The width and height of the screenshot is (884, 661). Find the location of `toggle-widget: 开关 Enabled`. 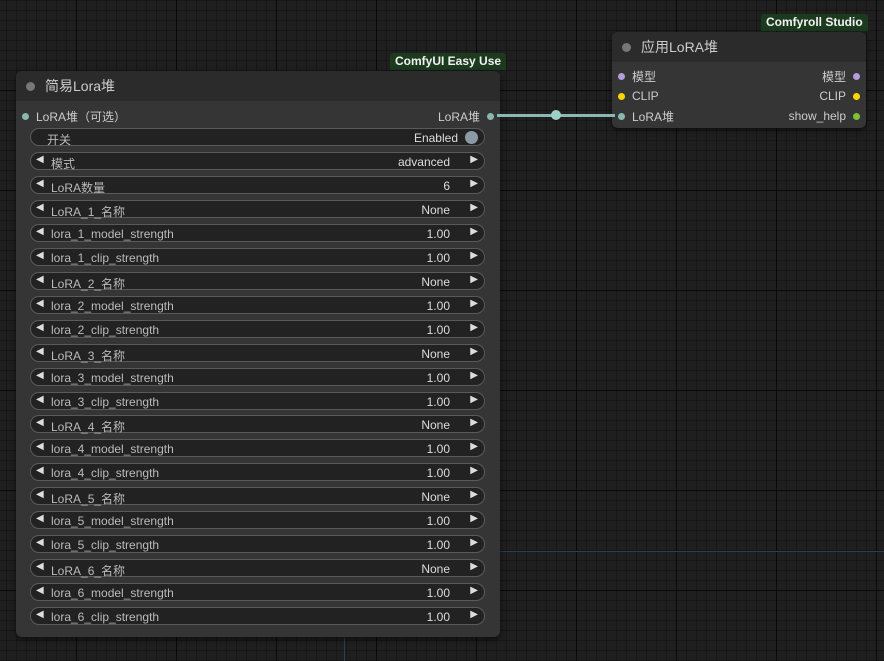

toggle-widget: 开关 Enabled is located at coordinates (257, 137).